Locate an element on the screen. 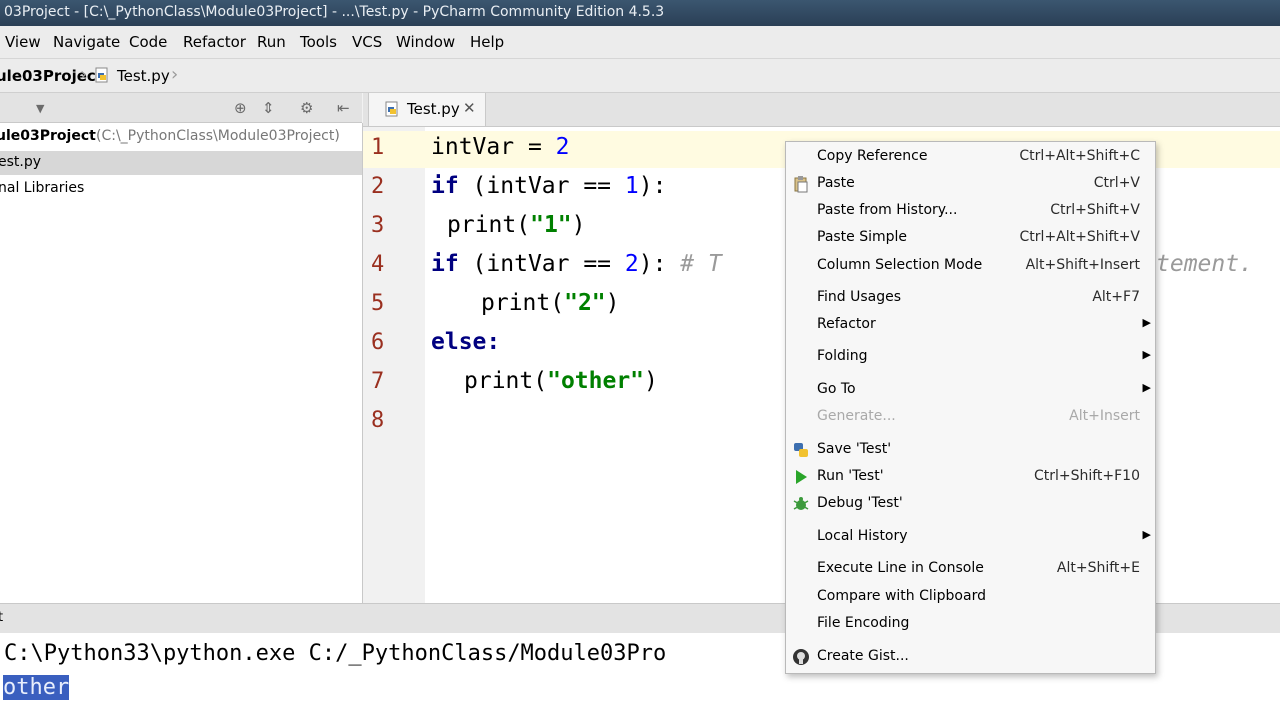 The width and height of the screenshot is (1280, 720). menu-refactor: Refactor is located at coordinates (214, 42).